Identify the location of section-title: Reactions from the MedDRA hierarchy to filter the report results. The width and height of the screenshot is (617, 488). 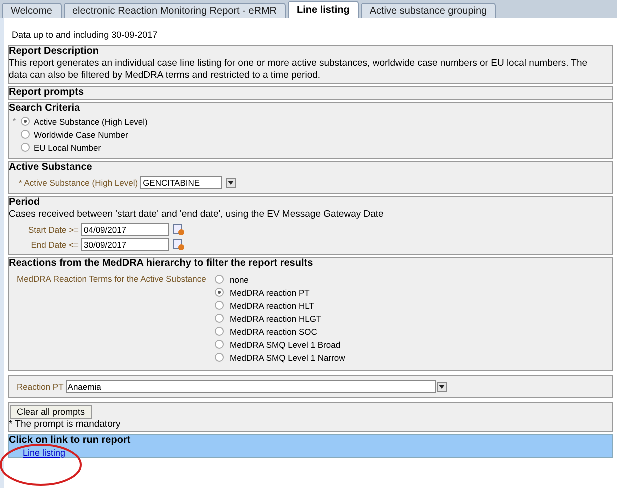
(161, 264).